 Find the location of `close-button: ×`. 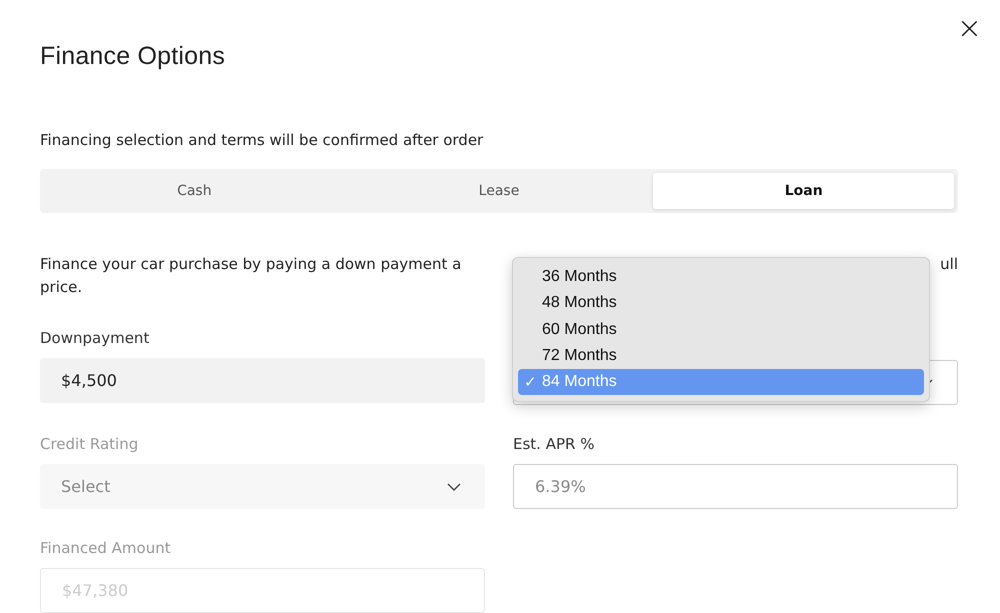

close-button: × is located at coordinates (969, 29).